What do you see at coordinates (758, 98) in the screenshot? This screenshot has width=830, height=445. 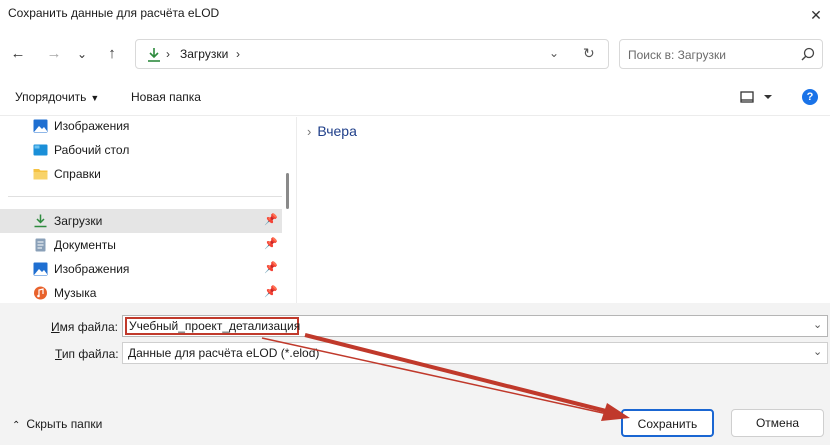 I see `view-options-icon` at bounding box center [758, 98].